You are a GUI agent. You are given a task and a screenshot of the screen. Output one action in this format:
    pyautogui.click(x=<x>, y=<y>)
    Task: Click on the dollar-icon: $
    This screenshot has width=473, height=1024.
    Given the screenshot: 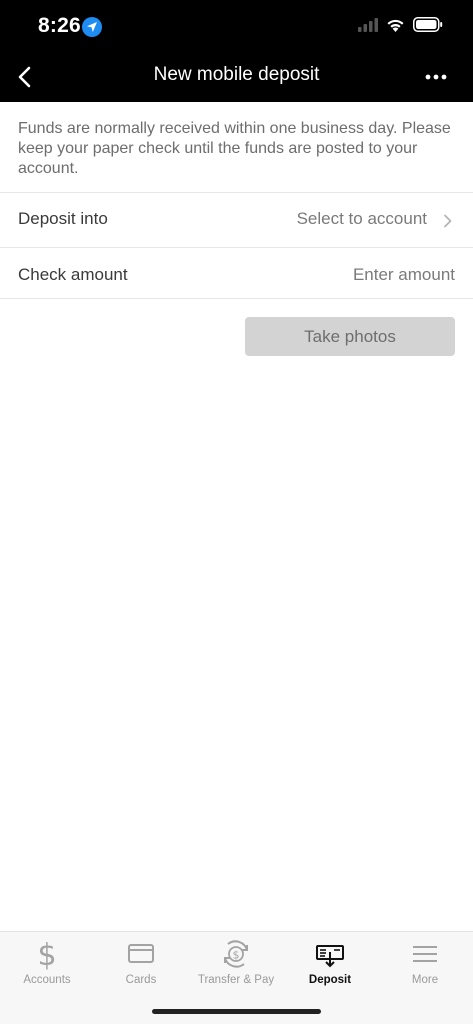 What is the action you would take?
    pyautogui.click(x=46, y=954)
    